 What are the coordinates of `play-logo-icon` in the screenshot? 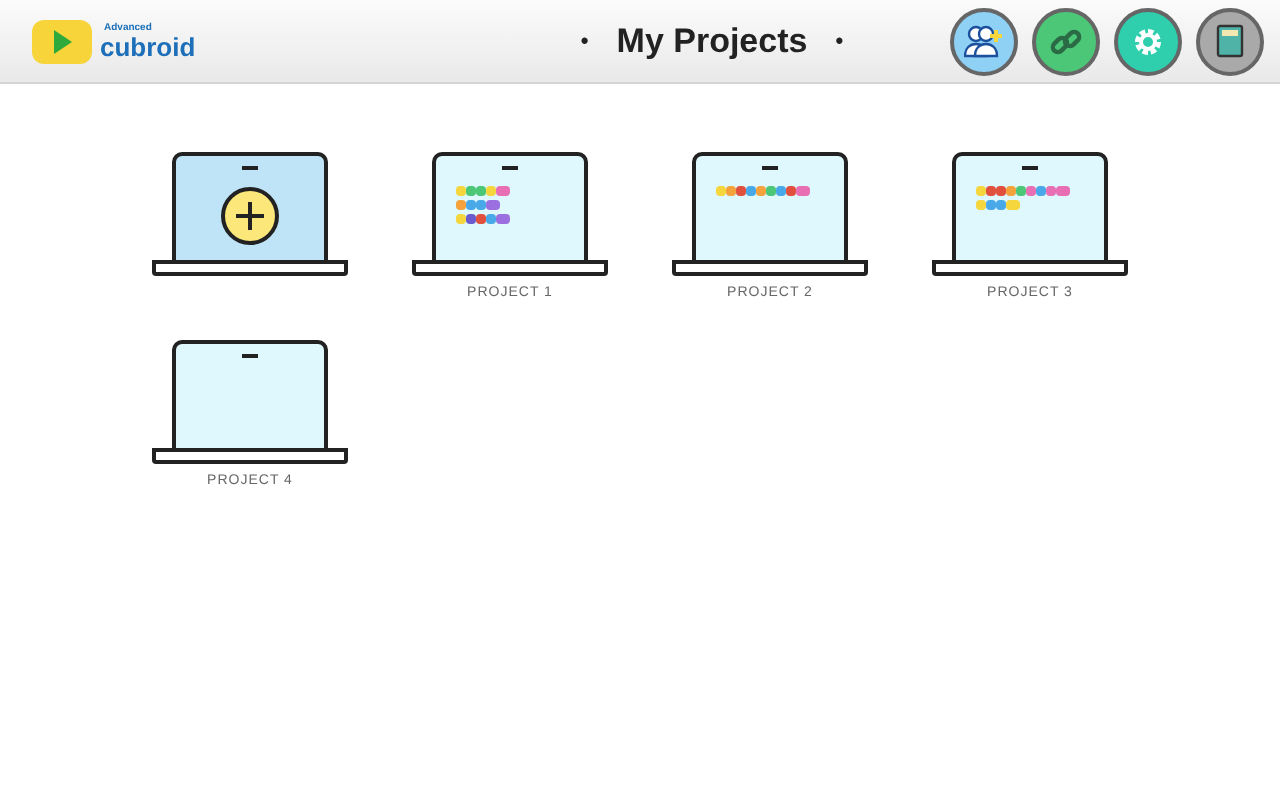 It's located at (62, 41).